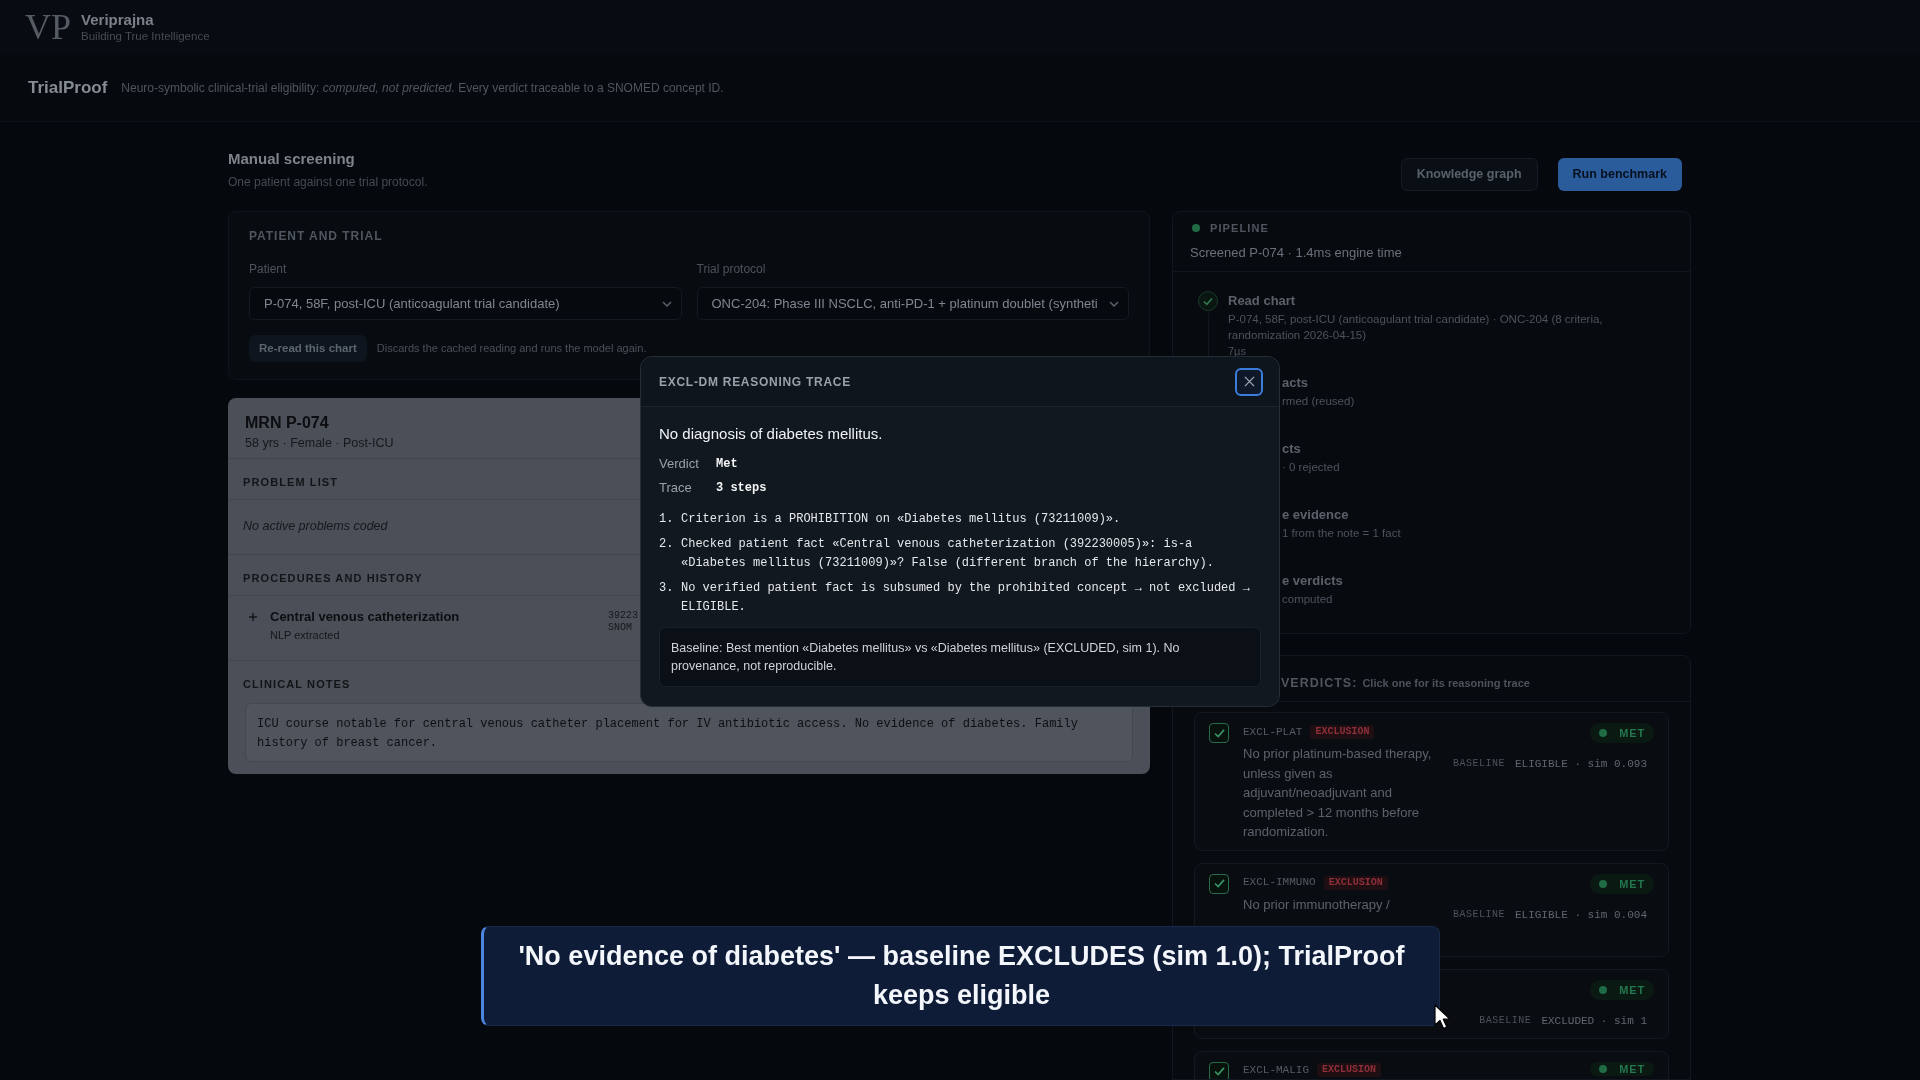 The image size is (1920, 1080). Describe the element at coordinates (511, 349) in the screenshot. I see `reread-hint: Discards the cached reading and runs the model again.` at that location.